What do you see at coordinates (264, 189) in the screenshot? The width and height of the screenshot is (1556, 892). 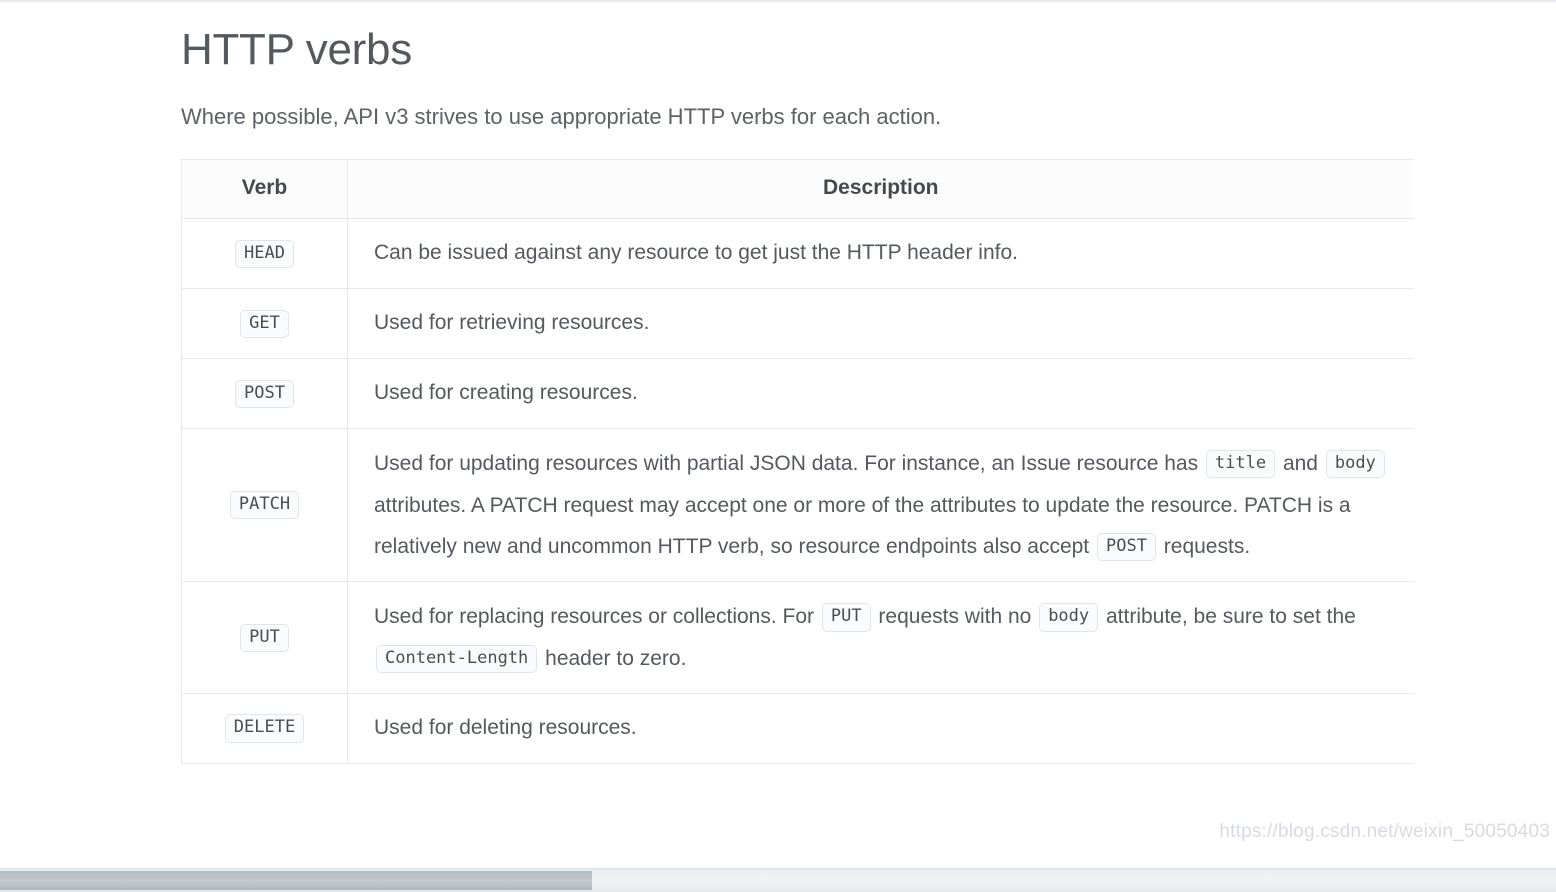 I see `column-header-verb: Verb` at bounding box center [264, 189].